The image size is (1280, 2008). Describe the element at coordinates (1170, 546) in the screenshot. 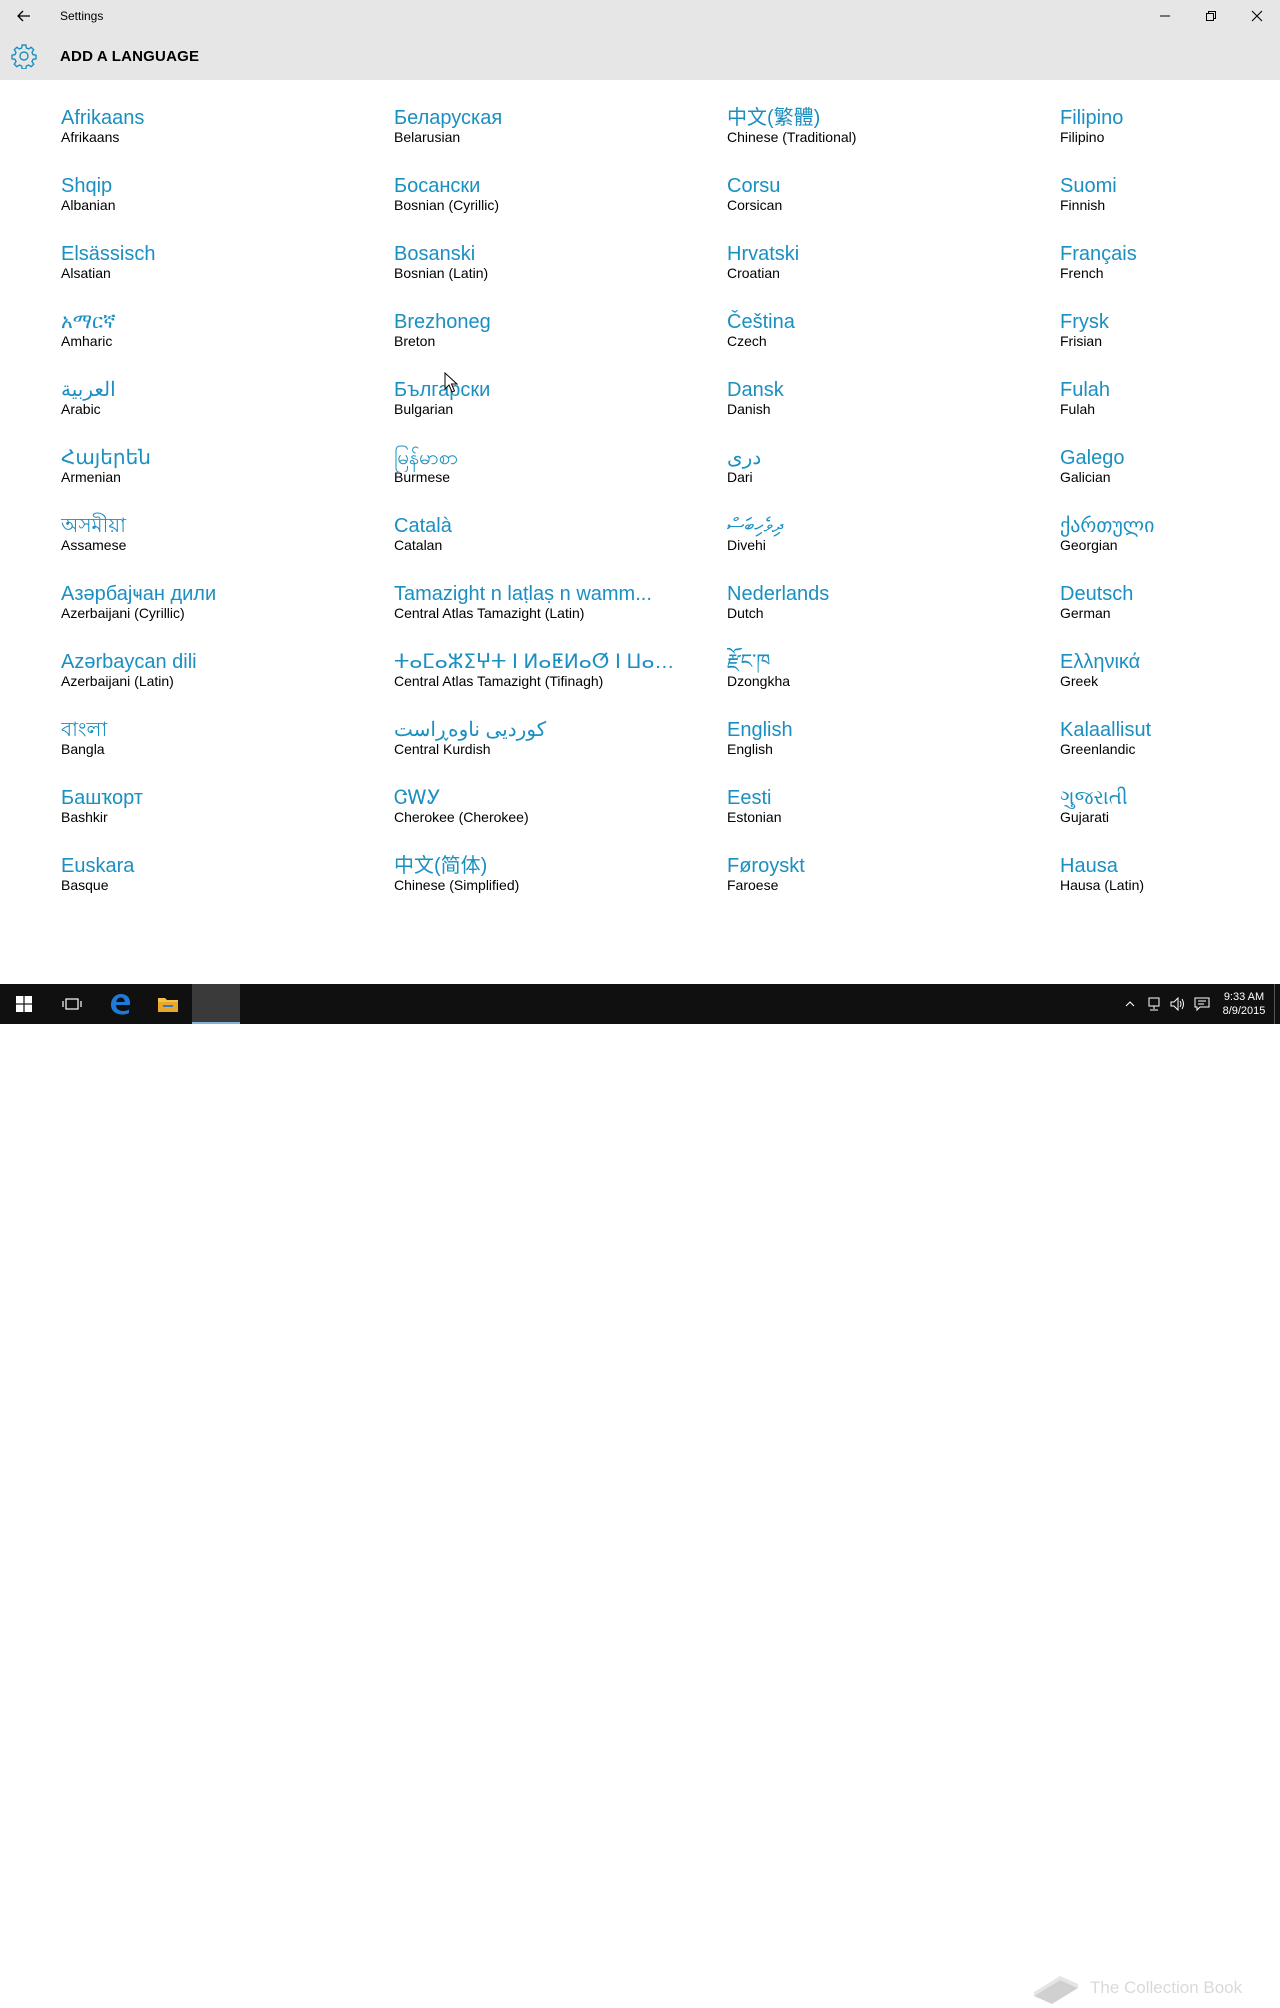

I see `language-item: ქართული Georgian` at that location.